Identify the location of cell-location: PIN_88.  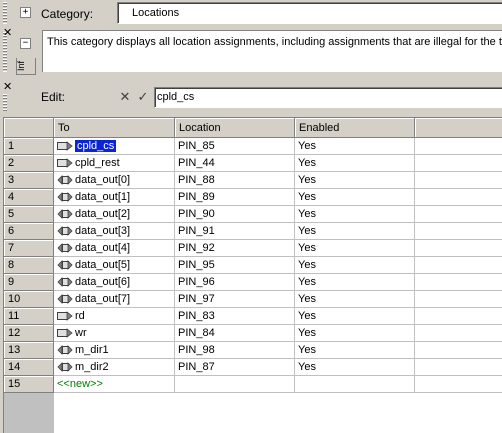
(235, 180).